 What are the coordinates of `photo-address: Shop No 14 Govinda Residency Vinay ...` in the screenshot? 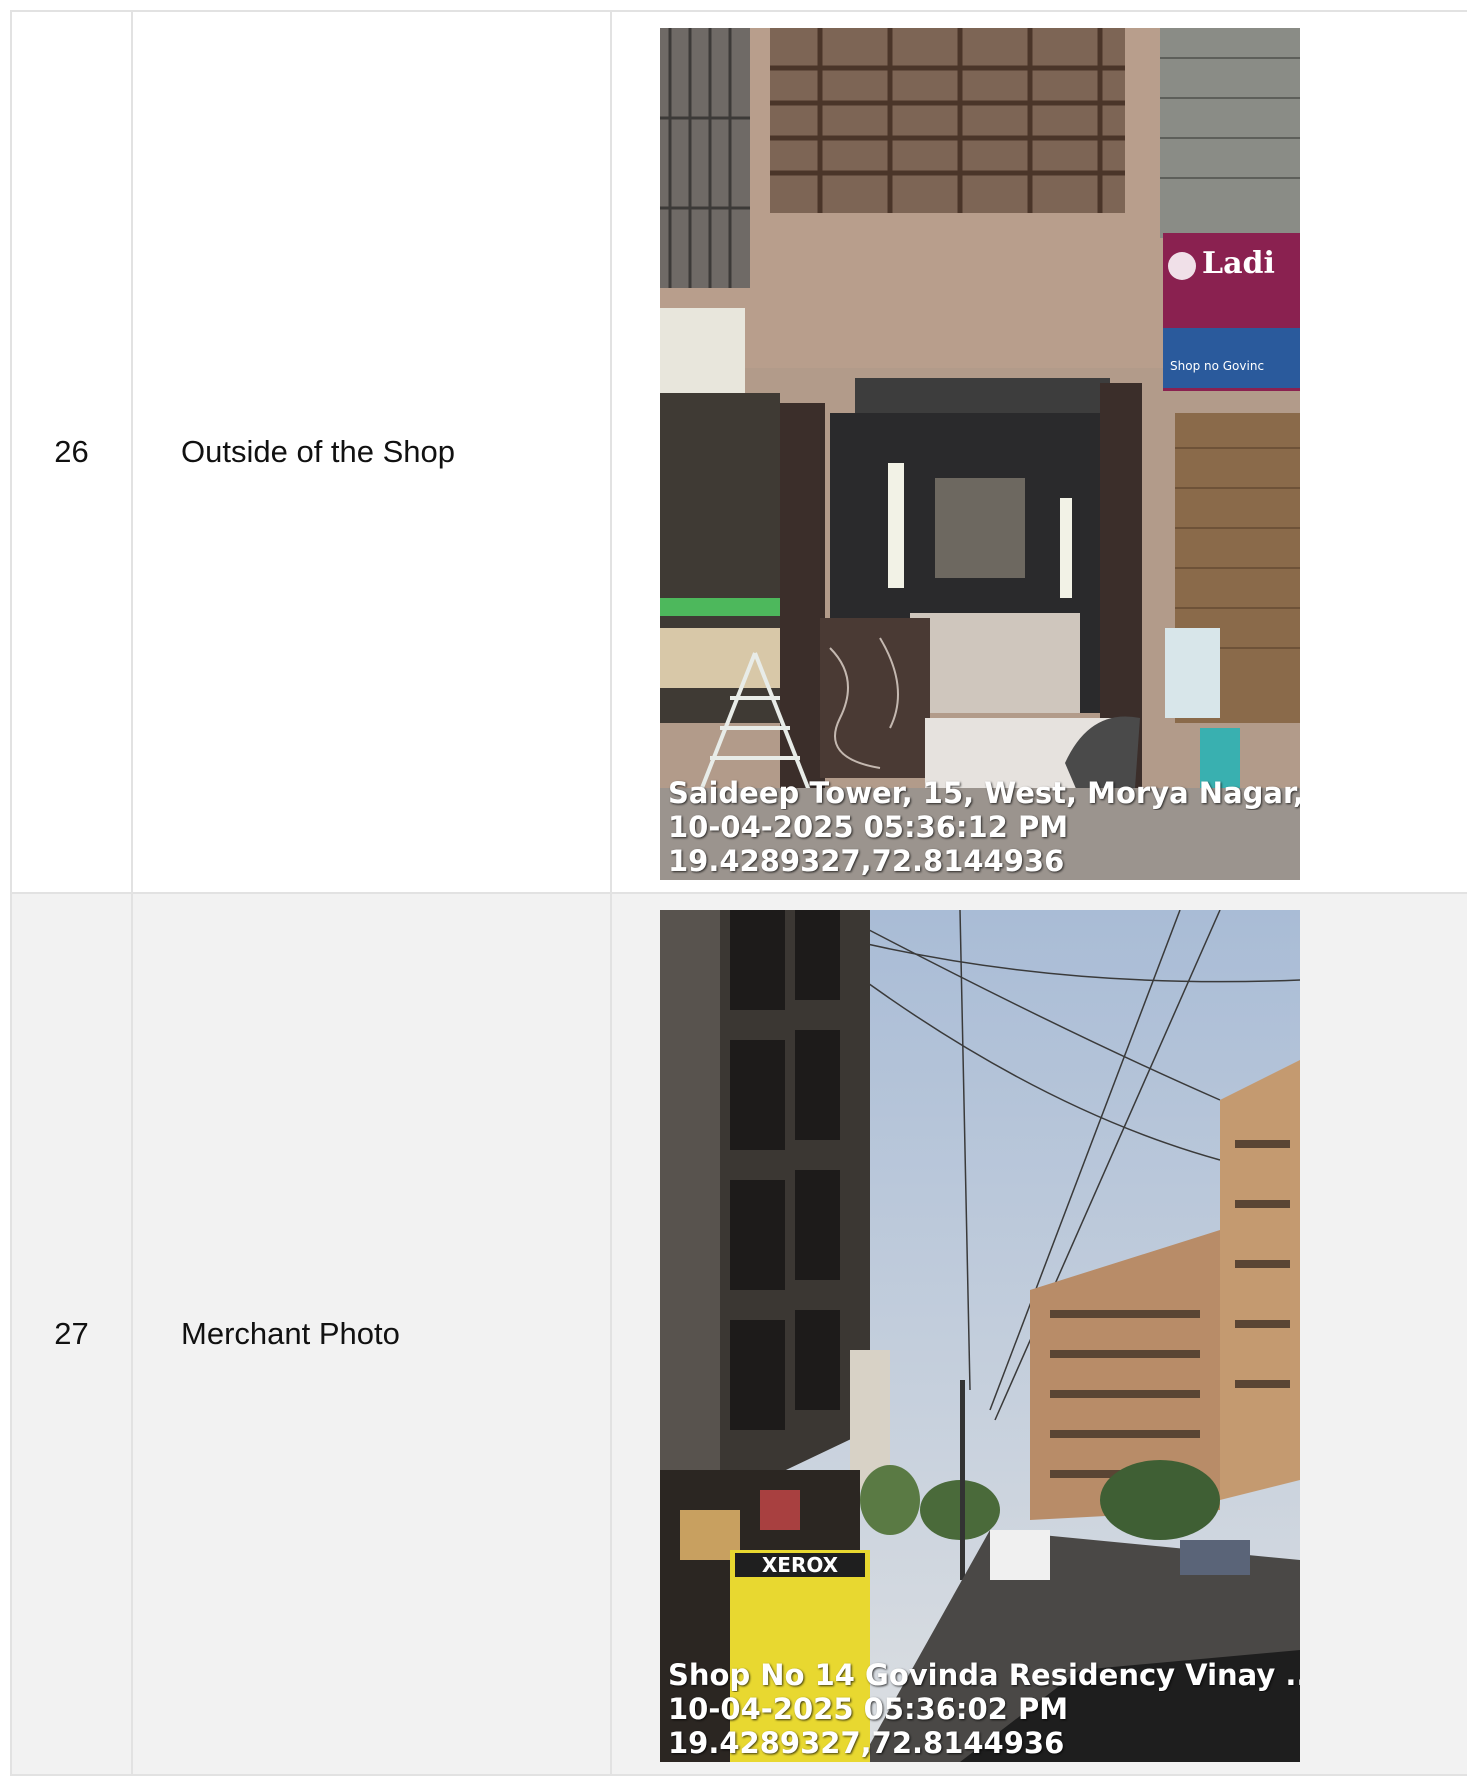 It's located at (984, 1675).